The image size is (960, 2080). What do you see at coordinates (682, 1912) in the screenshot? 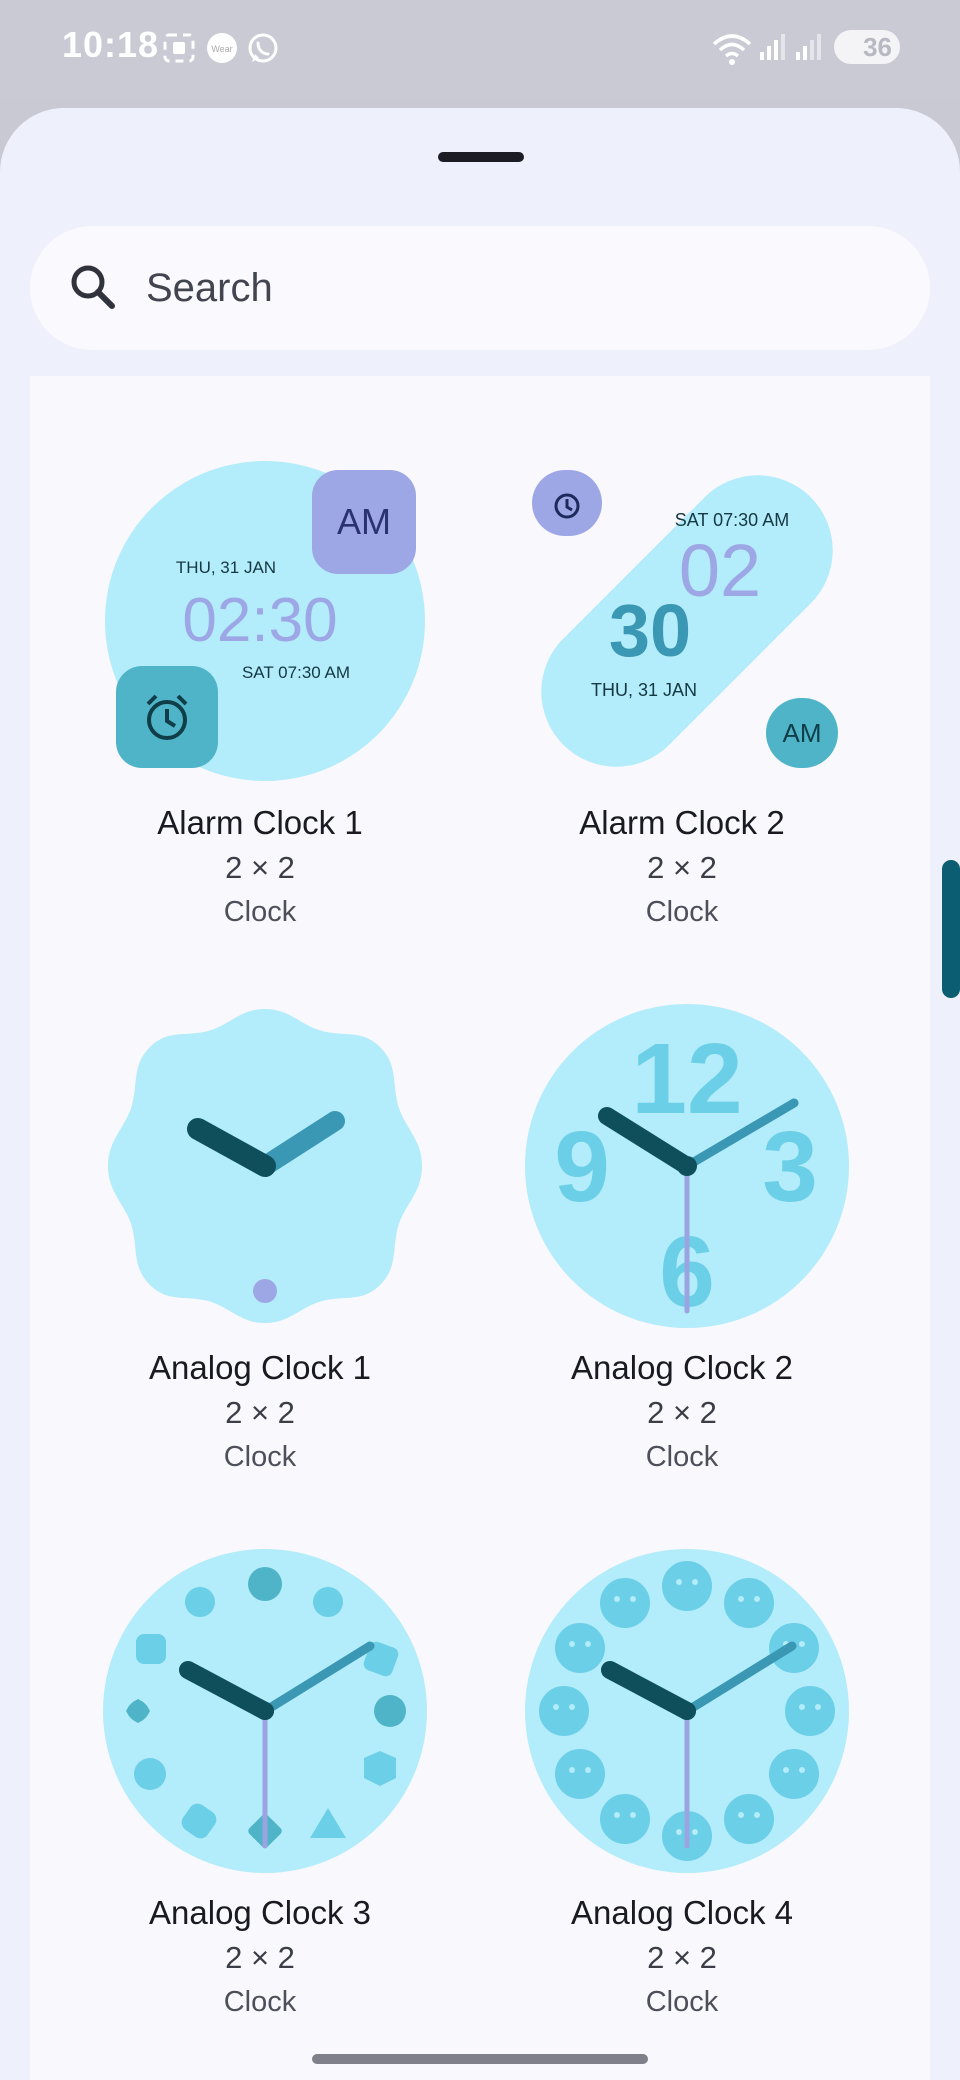
I see `widget-name: Analog Clock 4` at bounding box center [682, 1912].